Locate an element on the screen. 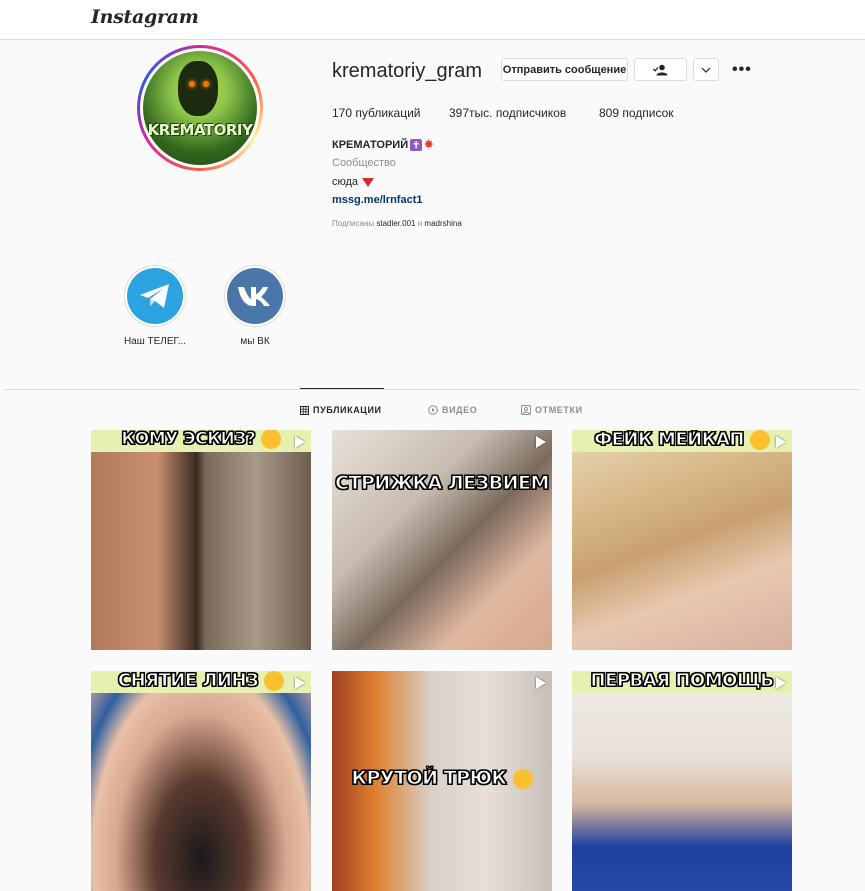  highlight-label-vk: мы ВК is located at coordinates (255, 341).